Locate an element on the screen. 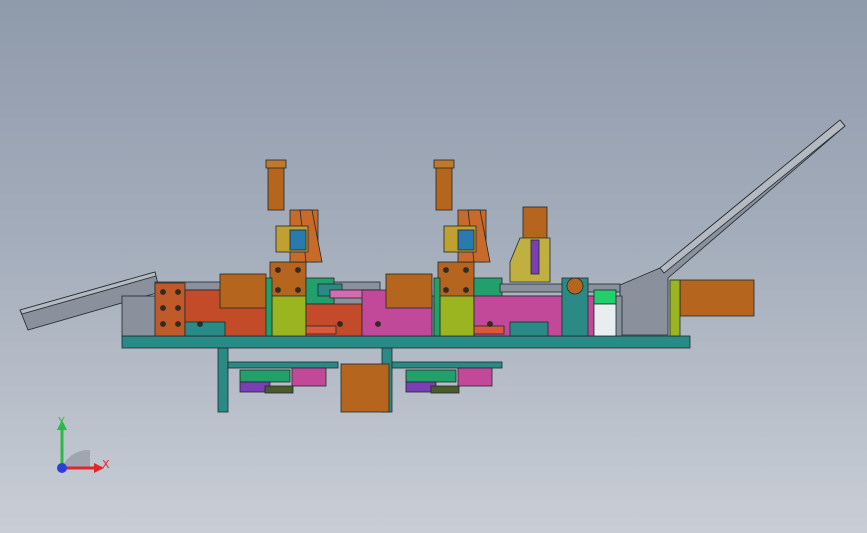  station2-olive is located at coordinates (457, 316).